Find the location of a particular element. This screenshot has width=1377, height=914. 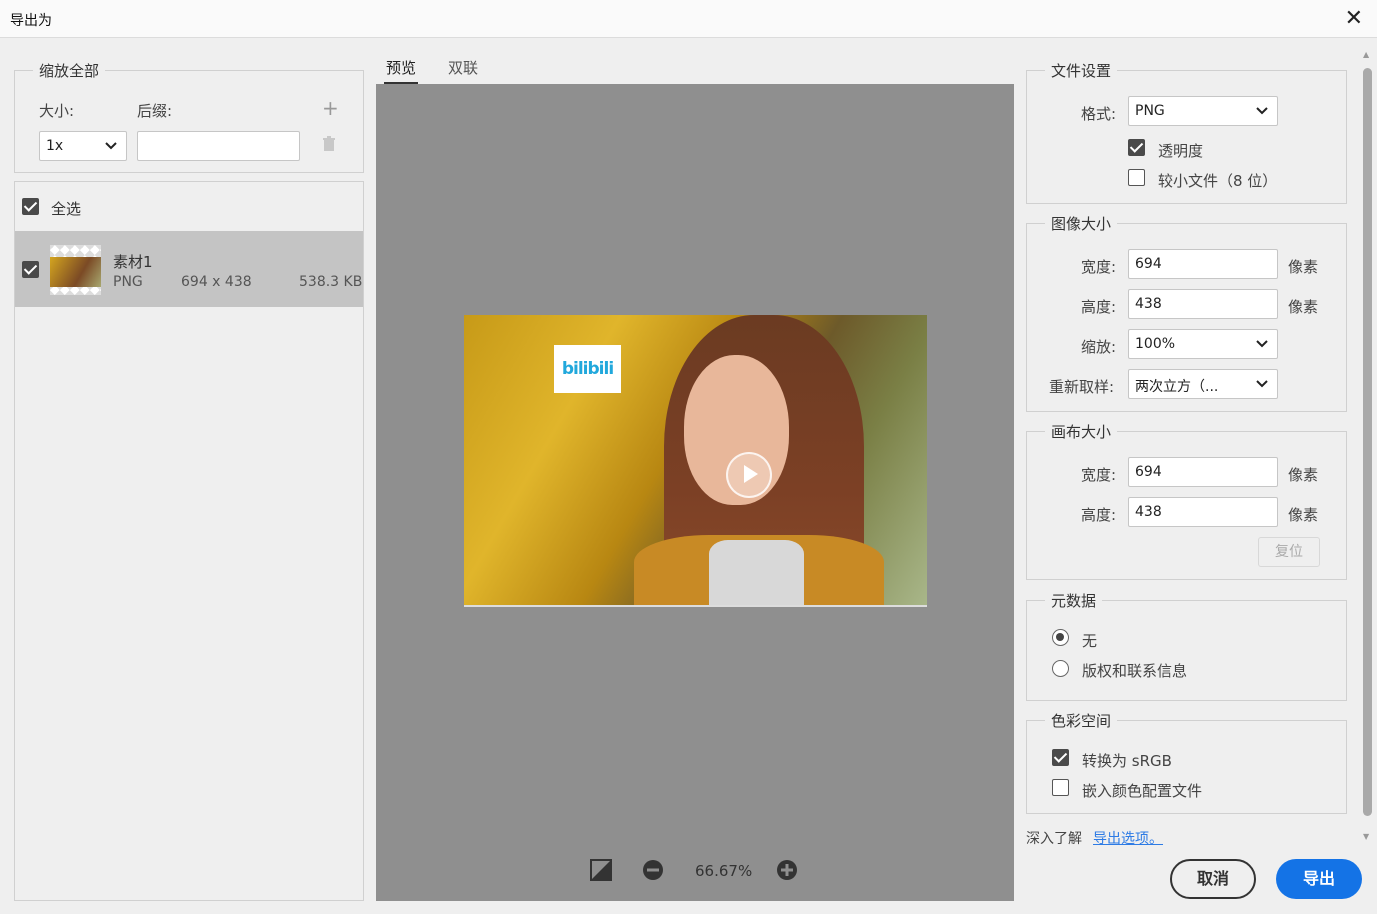

scale-label: 缩放: is located at coordinates (1099, 347).